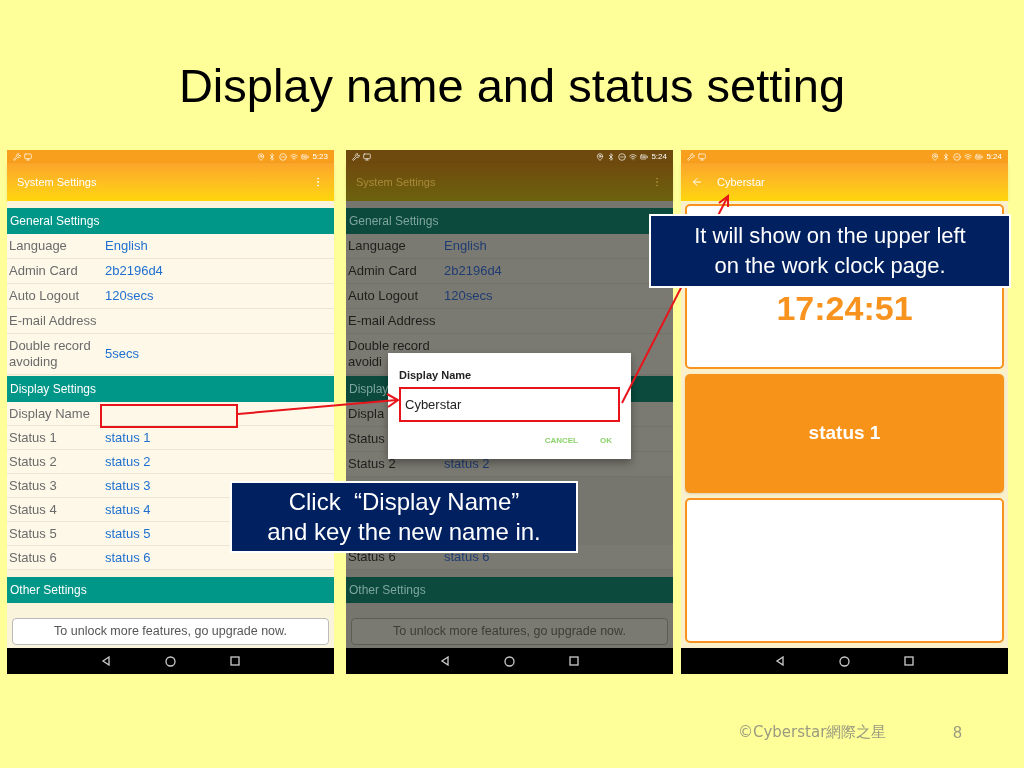 The width and height of the screenshot is (1024, 768). Describe the element at coordinates (830, 251) in the screenshot. I see `callout-text: It will show on the upper left on the work clock page.` at that location.